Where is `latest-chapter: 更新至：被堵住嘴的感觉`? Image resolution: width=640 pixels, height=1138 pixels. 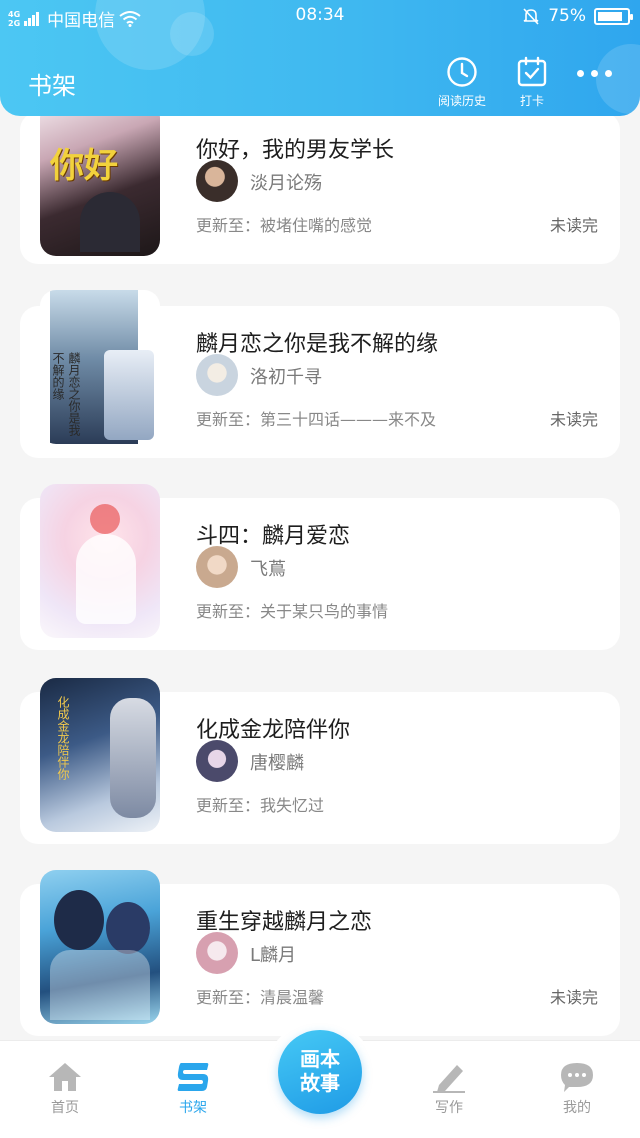
latest-chapter: 更新至：被堵住嘴的感觉 is located at coordinates (284, 225).